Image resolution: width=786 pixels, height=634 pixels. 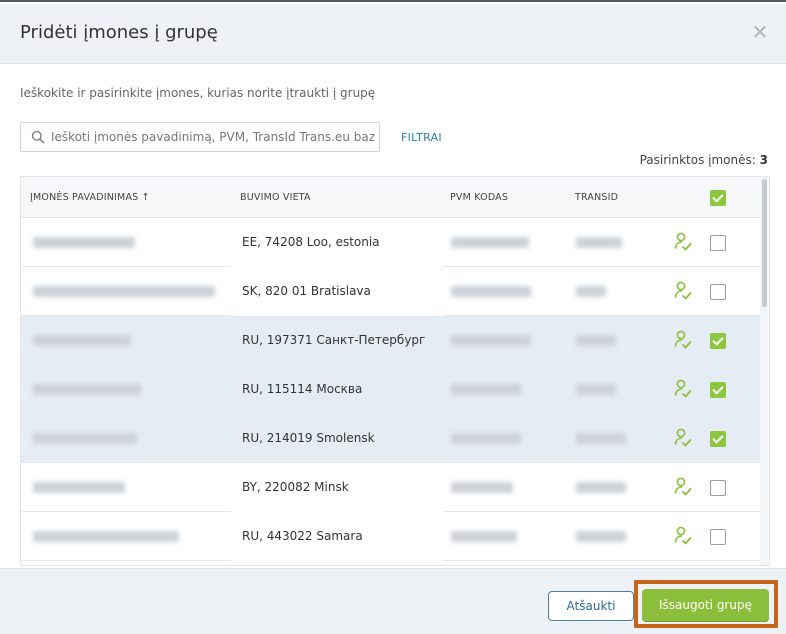 I want to click on location-cell: RU, 115114 Москва, so click(x=302, y=389).